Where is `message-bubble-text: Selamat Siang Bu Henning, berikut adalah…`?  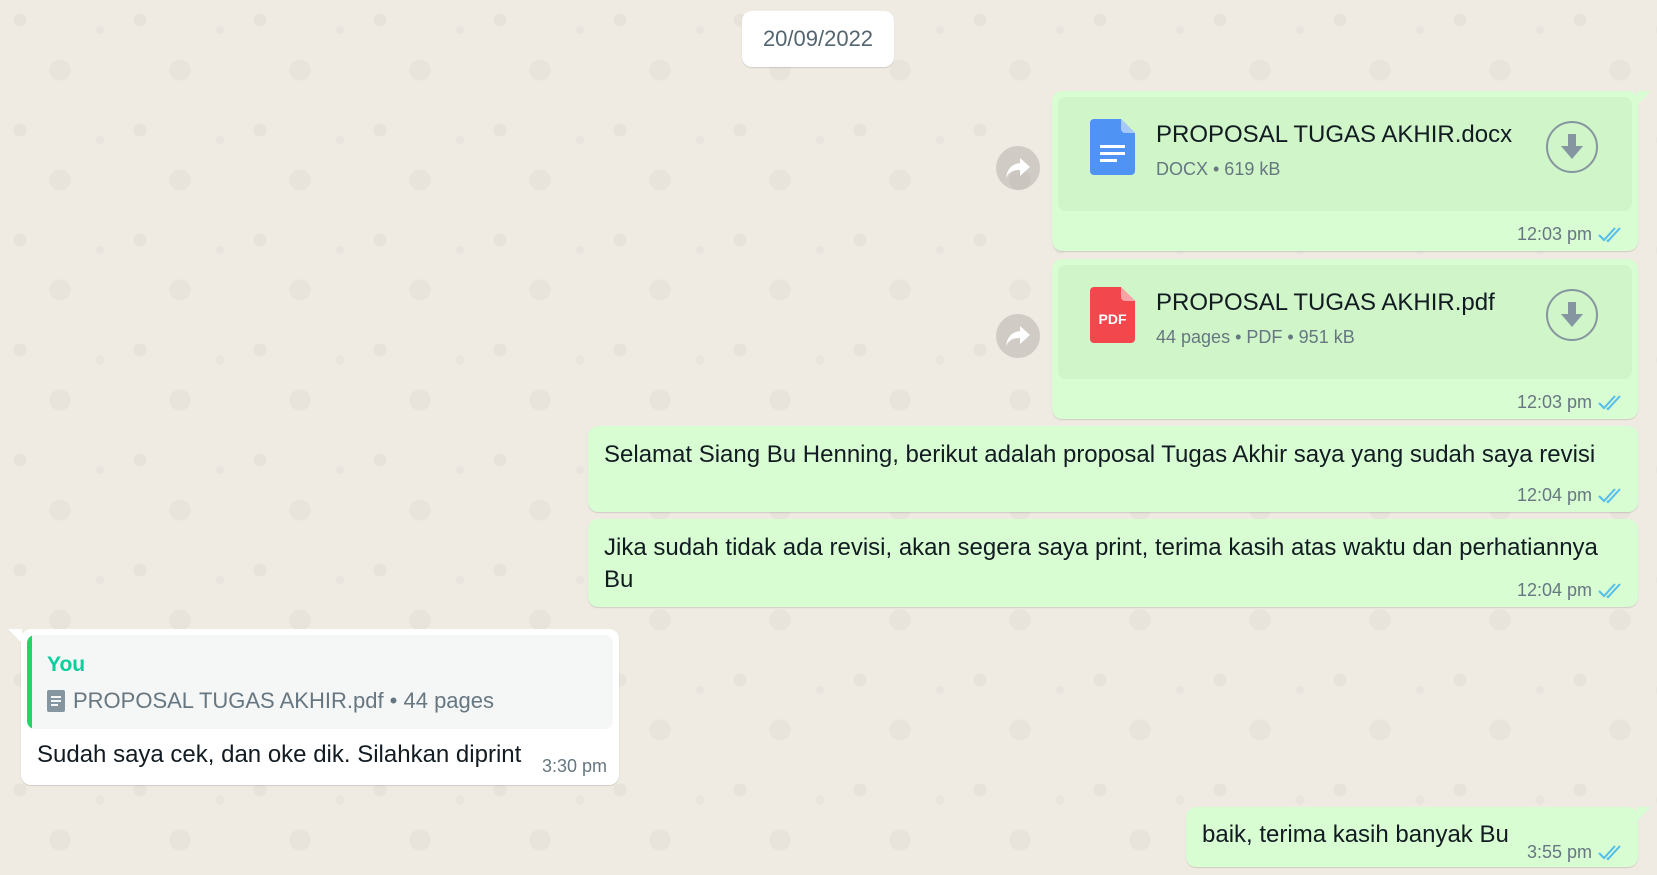 message-bubble-text: Selamat Siang Bu Henning, berikut adalah… is located at coordinates (1113, 469).